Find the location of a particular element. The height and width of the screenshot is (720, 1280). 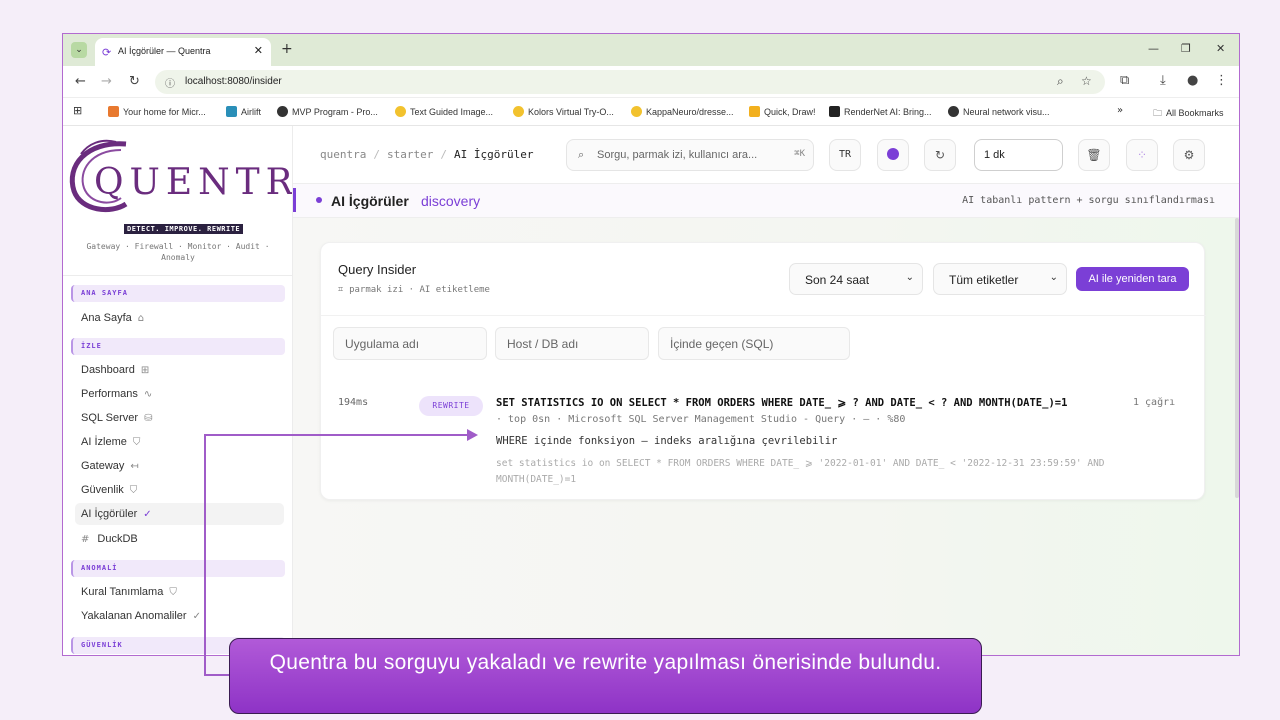

settings-button: ⚙ is located at coordinates (1189, 155).